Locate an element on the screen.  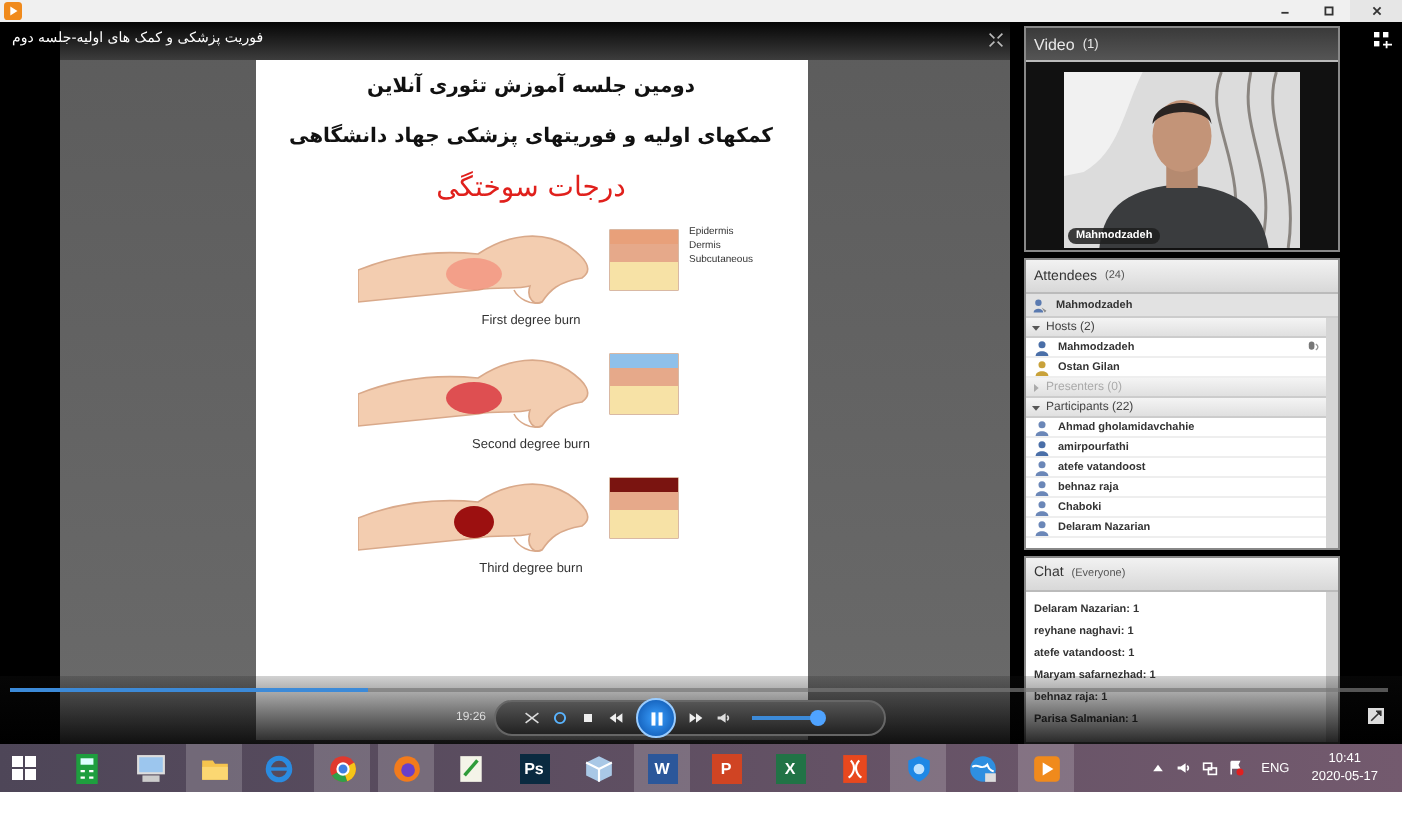
pod-title: Video is located at coordinates (1054, 44).